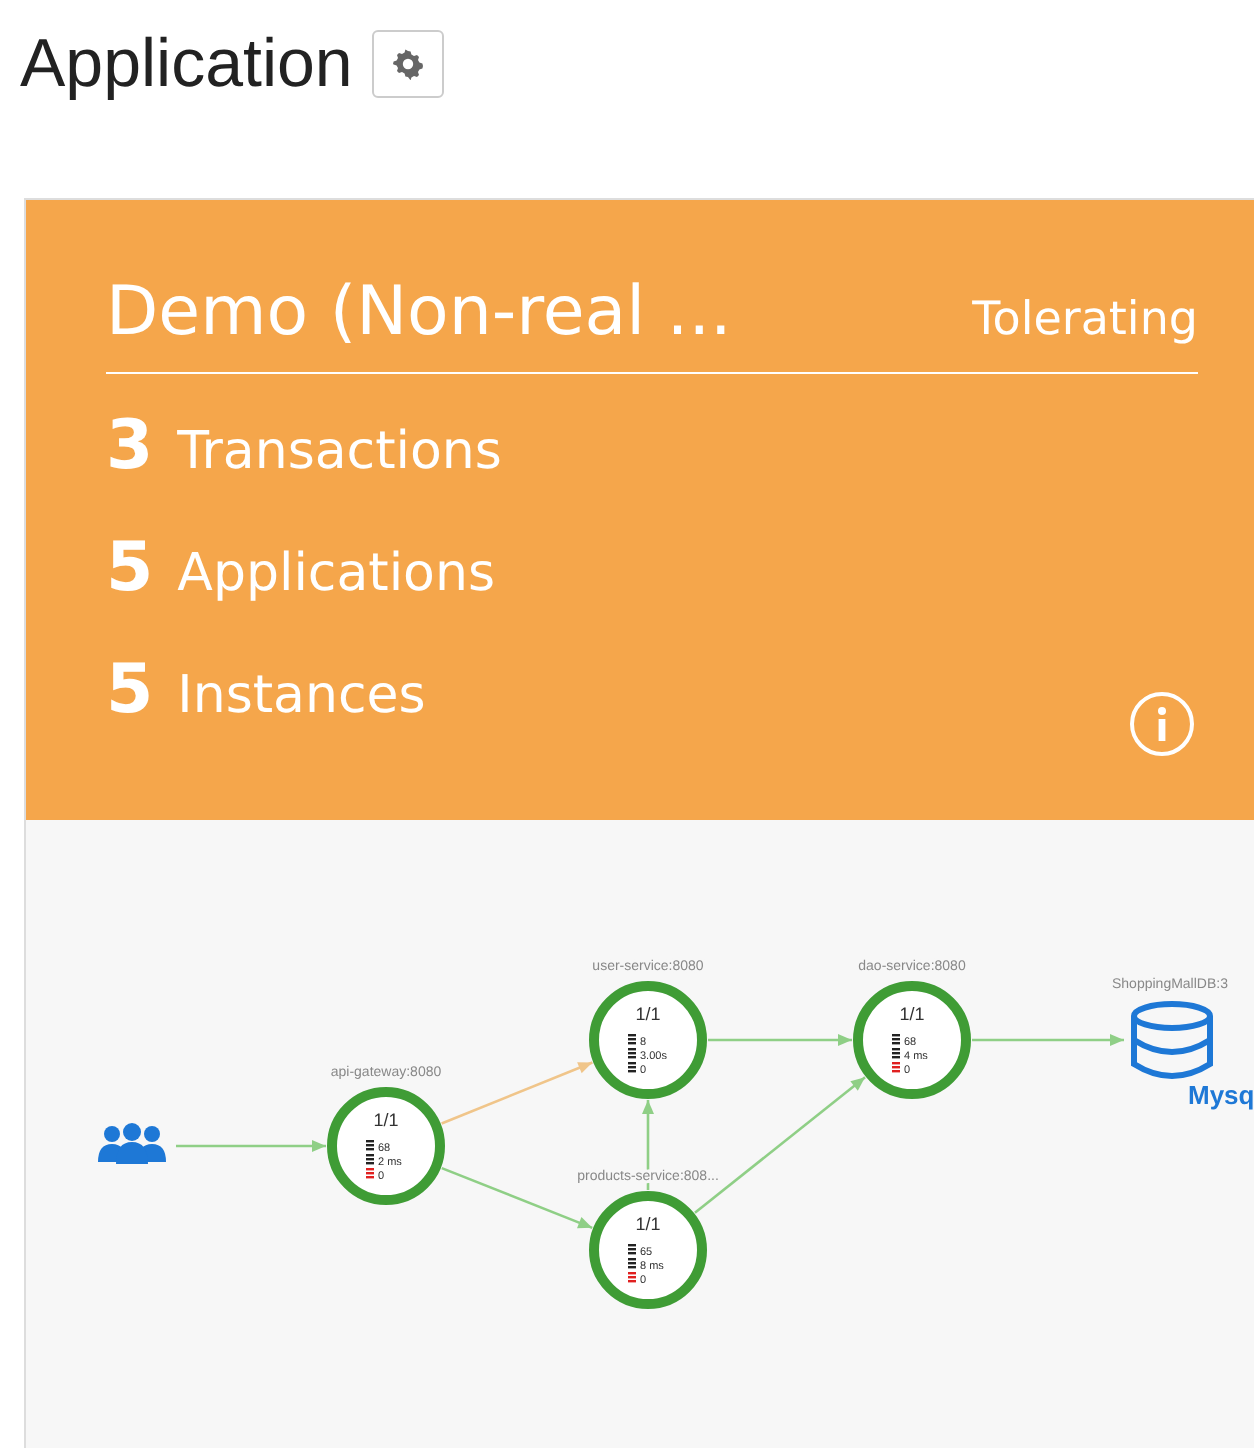 The image size is (1254, 1448). Describe the element at coordinates (336, 574) in the screenshot. I see `stat-label: Applications` at that location.